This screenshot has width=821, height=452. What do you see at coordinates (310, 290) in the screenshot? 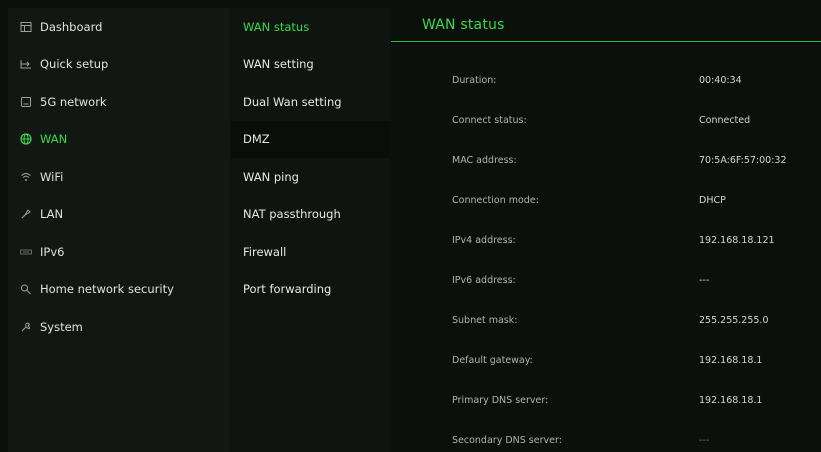
I see `subnav-item-port-forwarding: Port forwarding` at bounding box center [310, 290].